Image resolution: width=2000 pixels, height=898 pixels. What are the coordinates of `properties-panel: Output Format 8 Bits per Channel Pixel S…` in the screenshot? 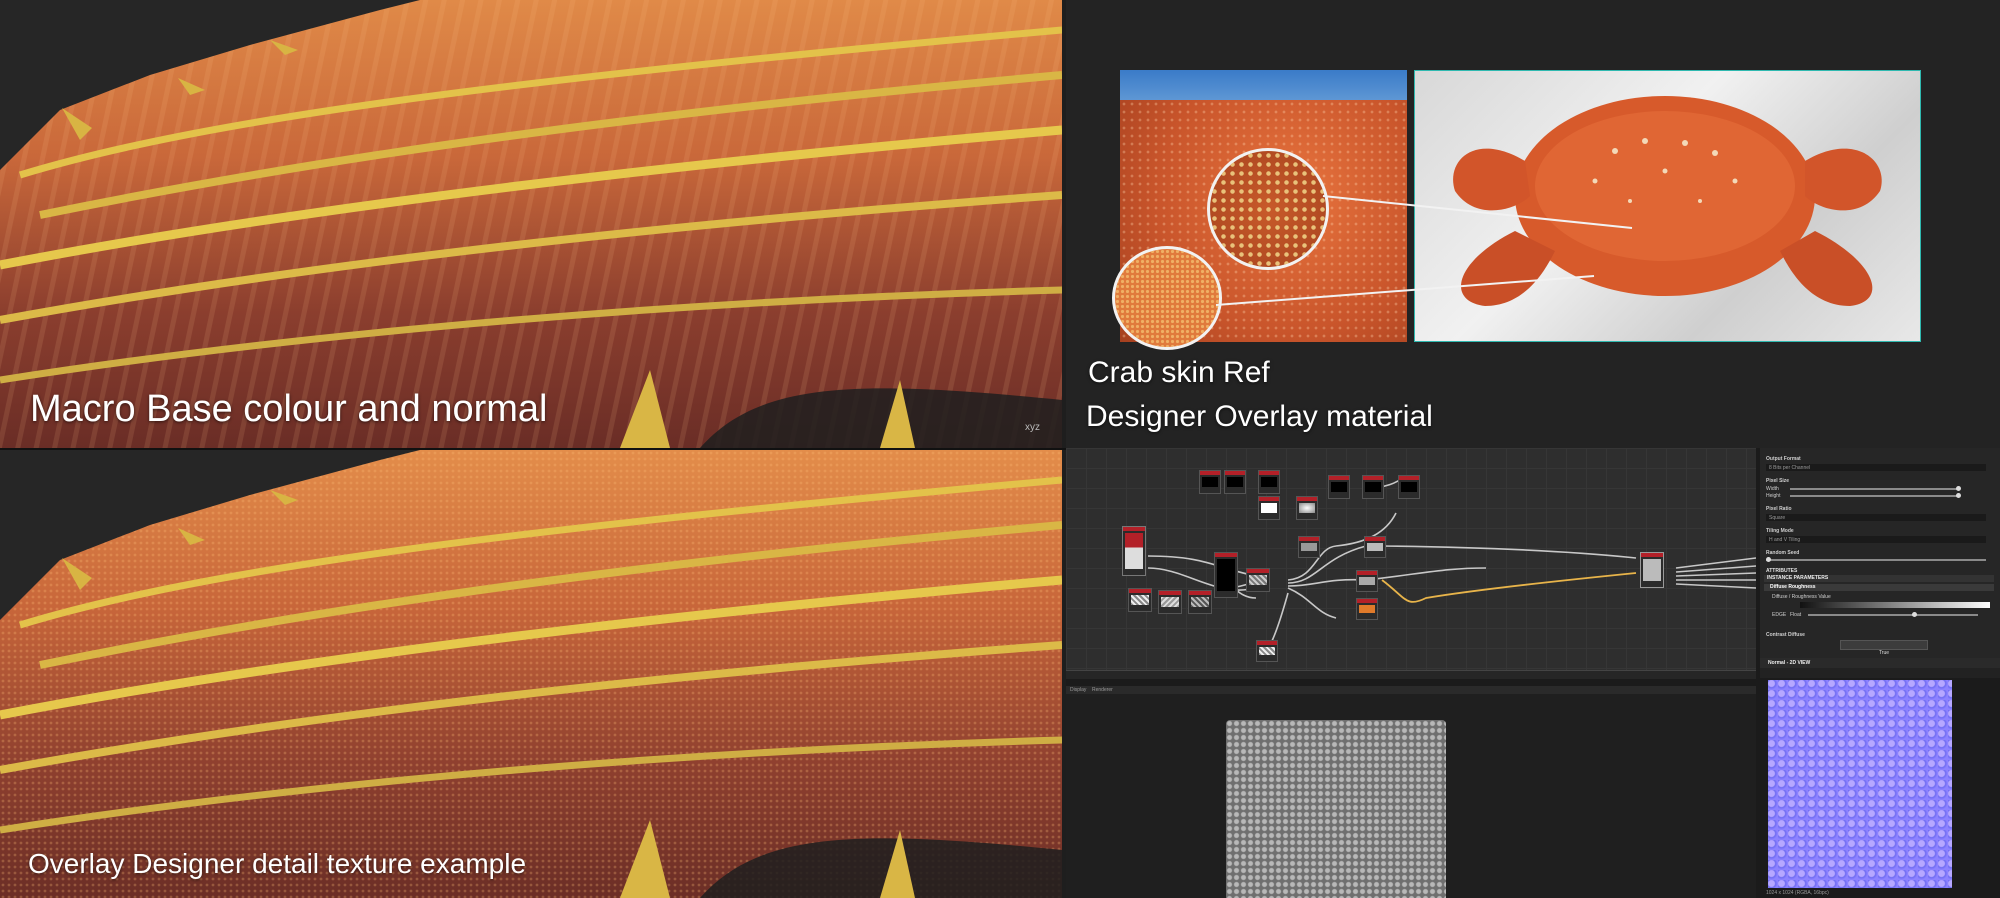 It's located at (1880, 553).